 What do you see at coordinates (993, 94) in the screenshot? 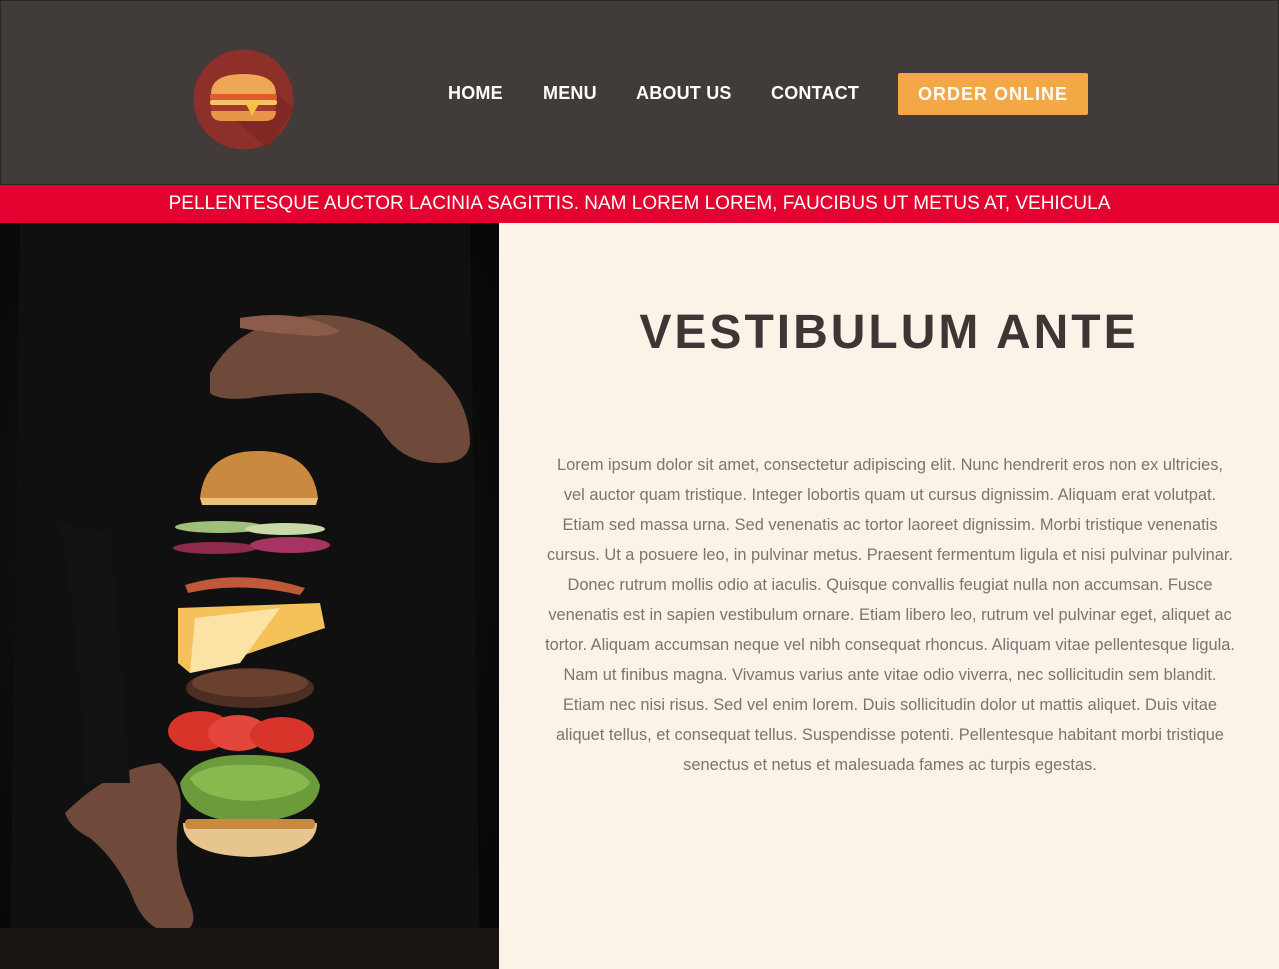
I see `order-online-button: ORDER ONLINE` at bounding box center [993, 94].